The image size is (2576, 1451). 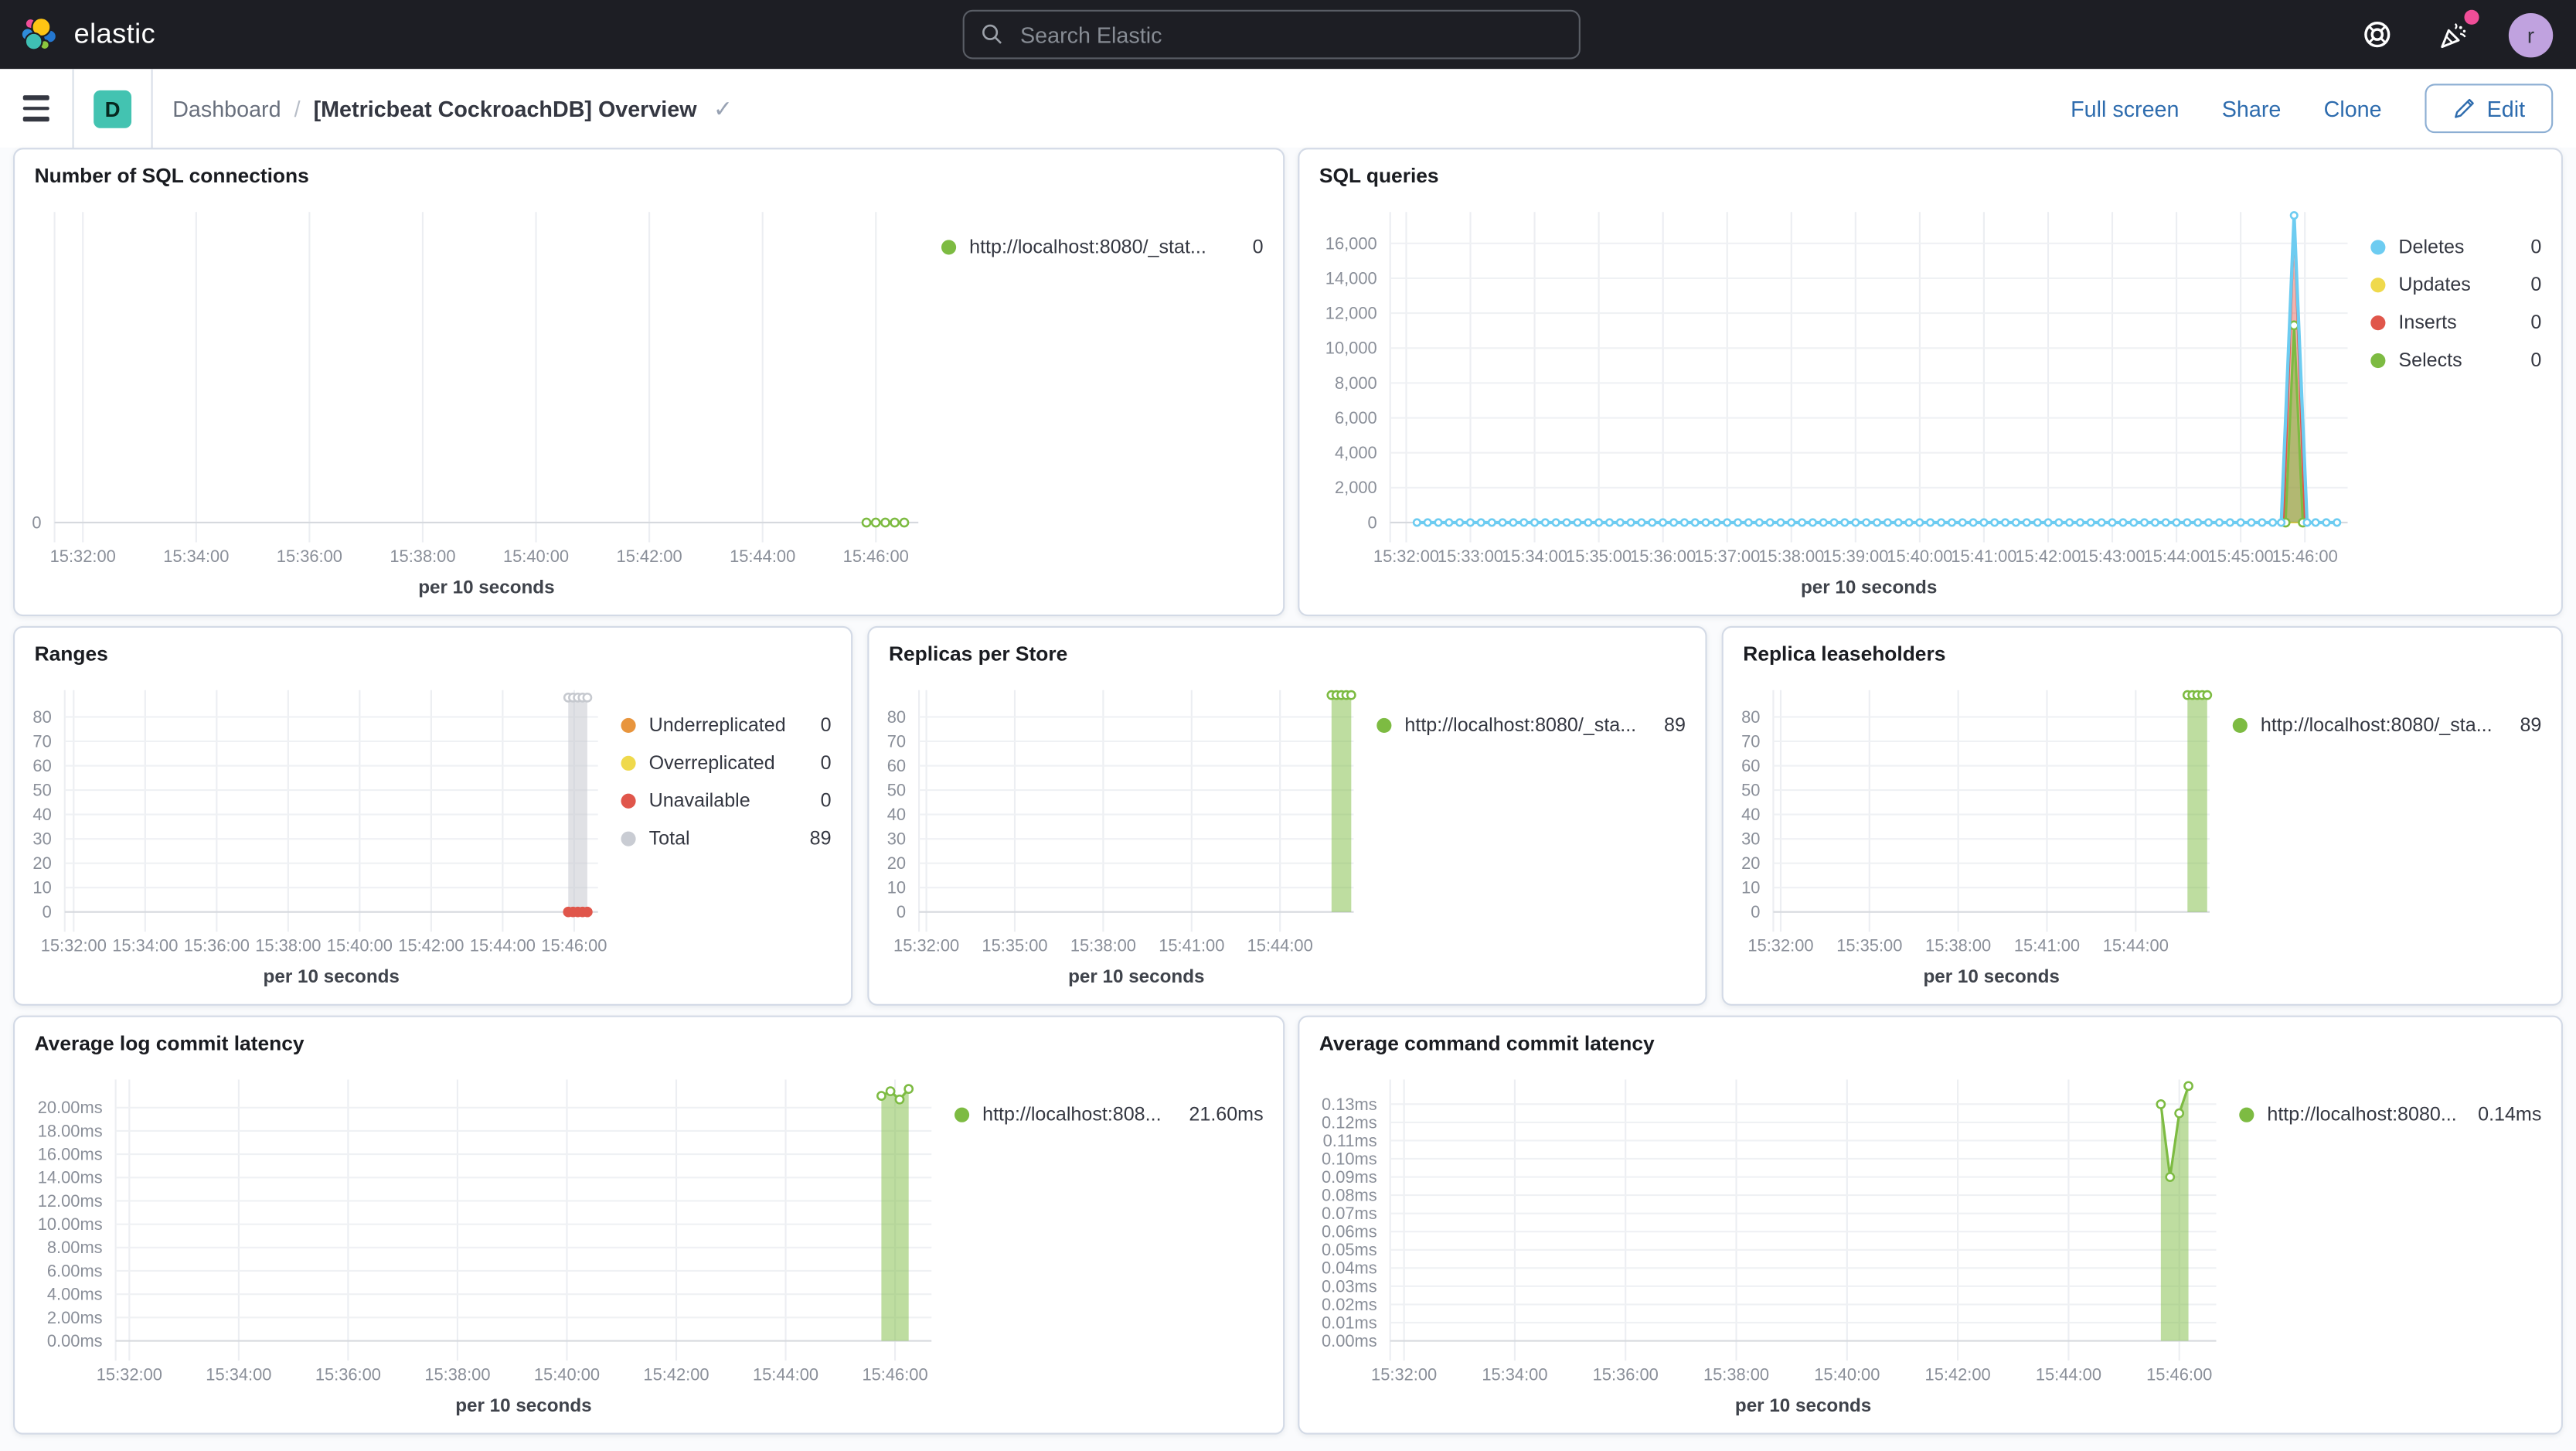 What do you see at coordinates (992, 34) in the screenshot?
I see `search-icon` at bounding box center [992, 34].